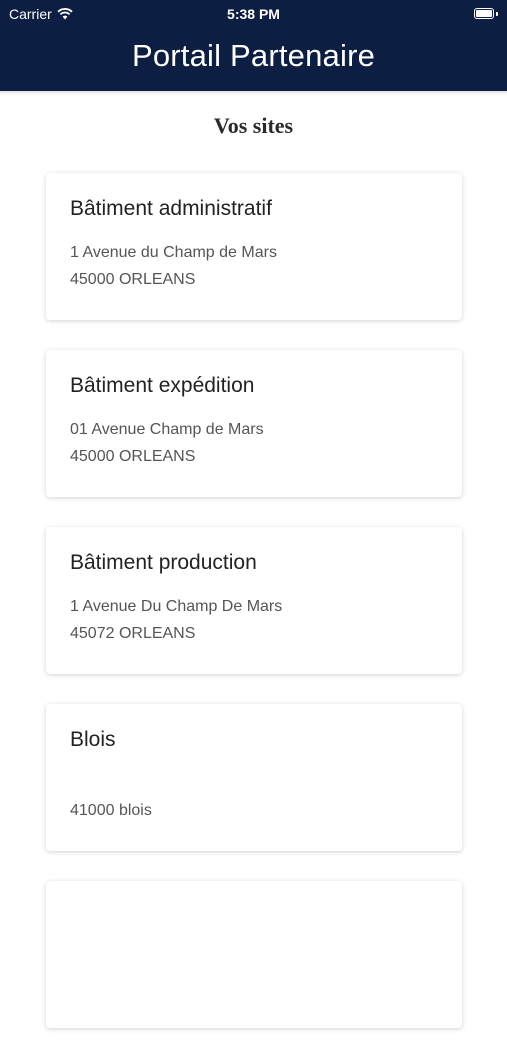  What do you see at coordinates (254, 954) in the screenshot?
I see `site-card` at bounding box center [254, 954].